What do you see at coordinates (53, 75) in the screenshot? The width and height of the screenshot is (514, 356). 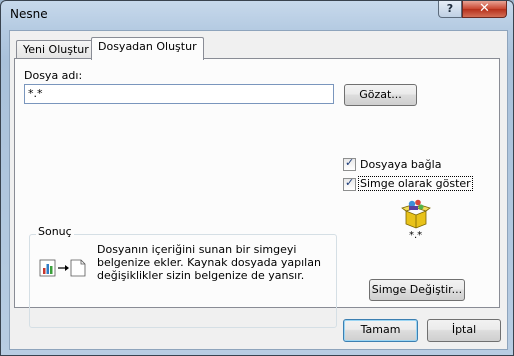 I see `filename-label: Dosya adı:` at bounding box center [53, 75].